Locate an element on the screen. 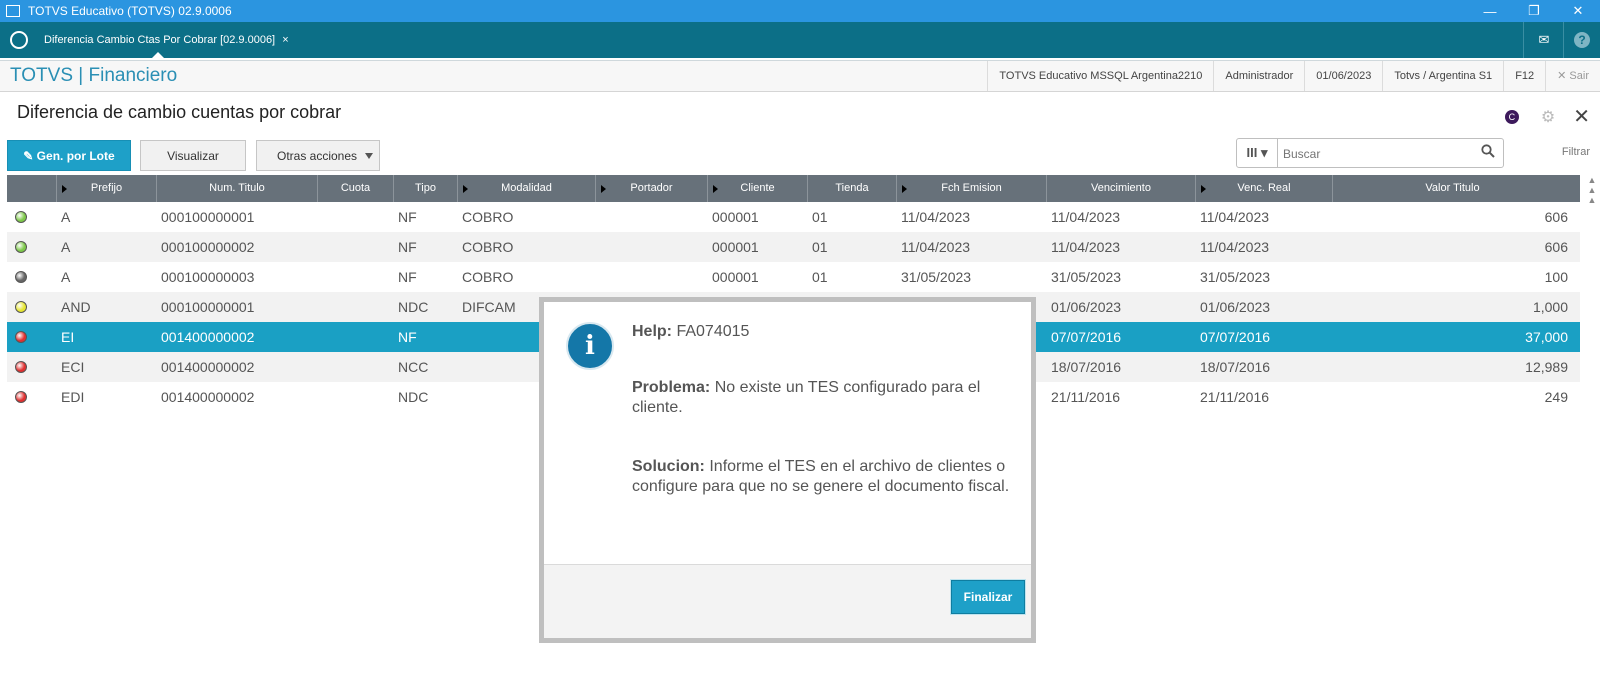 The width and height of the screenshot is (1600, 675). config-badge-icon: C is located at coordinates (1511, 116).